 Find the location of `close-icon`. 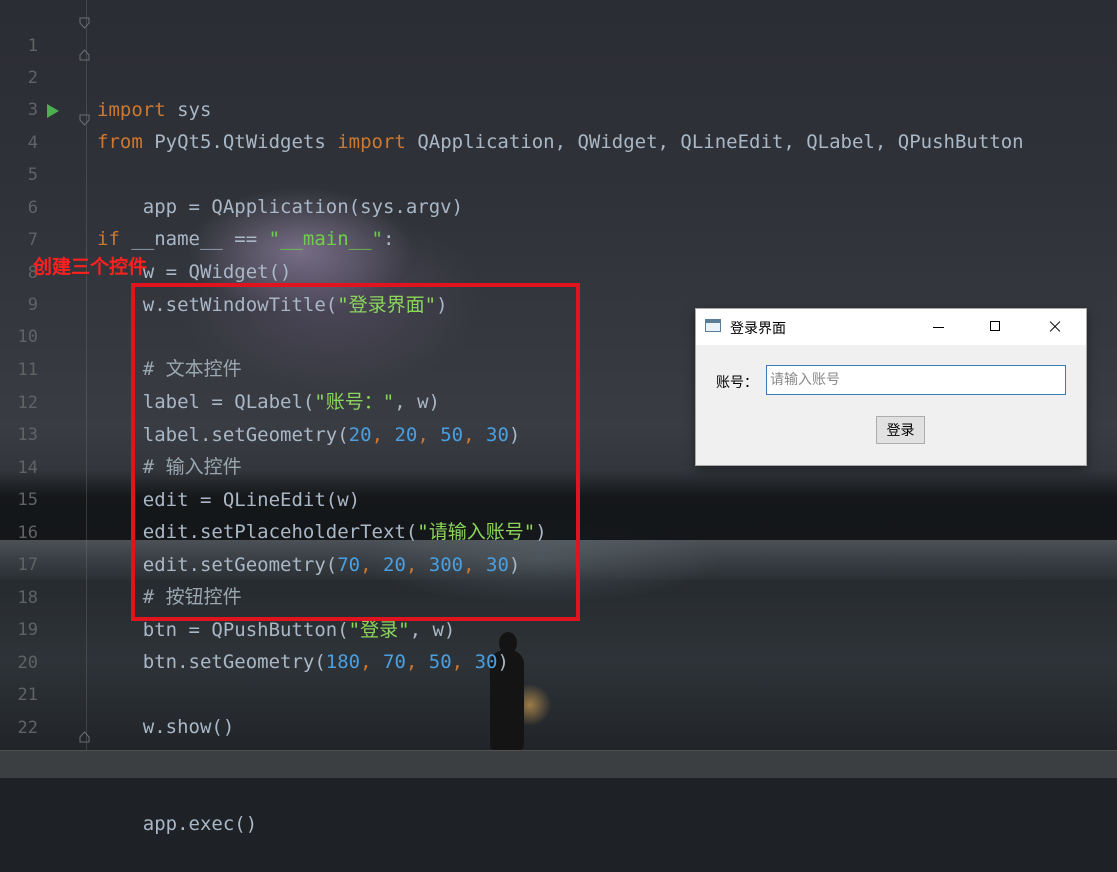

close-icon is located at coordinates (1055, 327).